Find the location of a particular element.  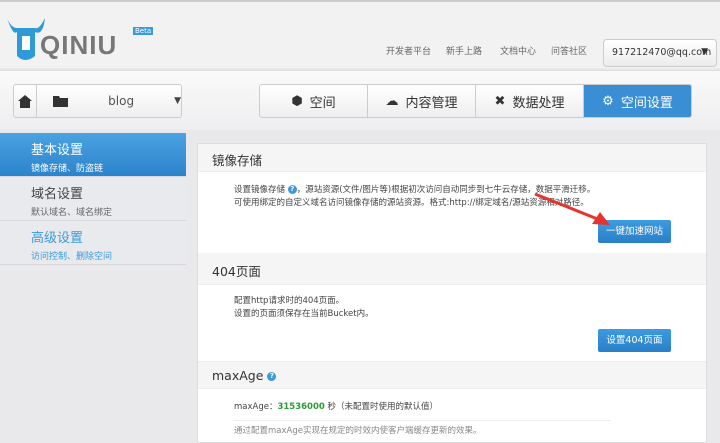

tab-label: 内容管理 is located at coordinates (431, 103).